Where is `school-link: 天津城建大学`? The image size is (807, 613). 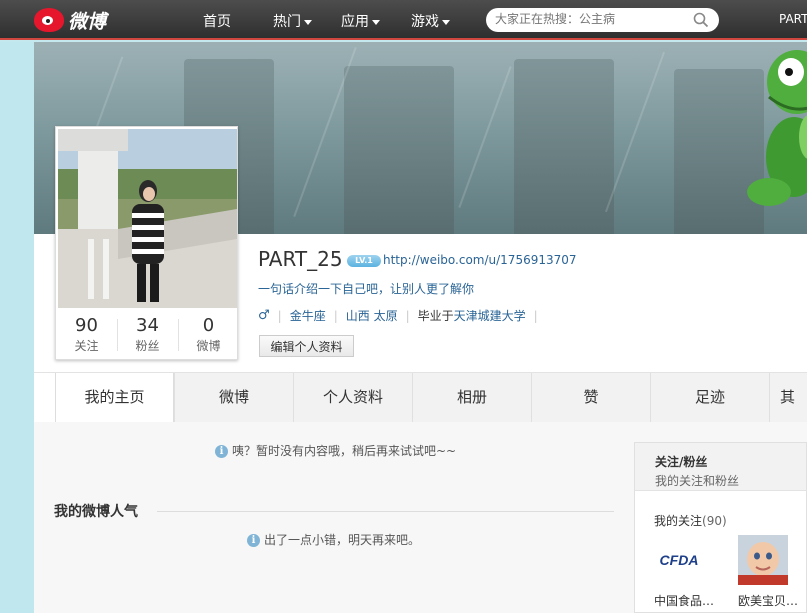 school-link: 天津城建大学 is located at coordinates (490, 315).